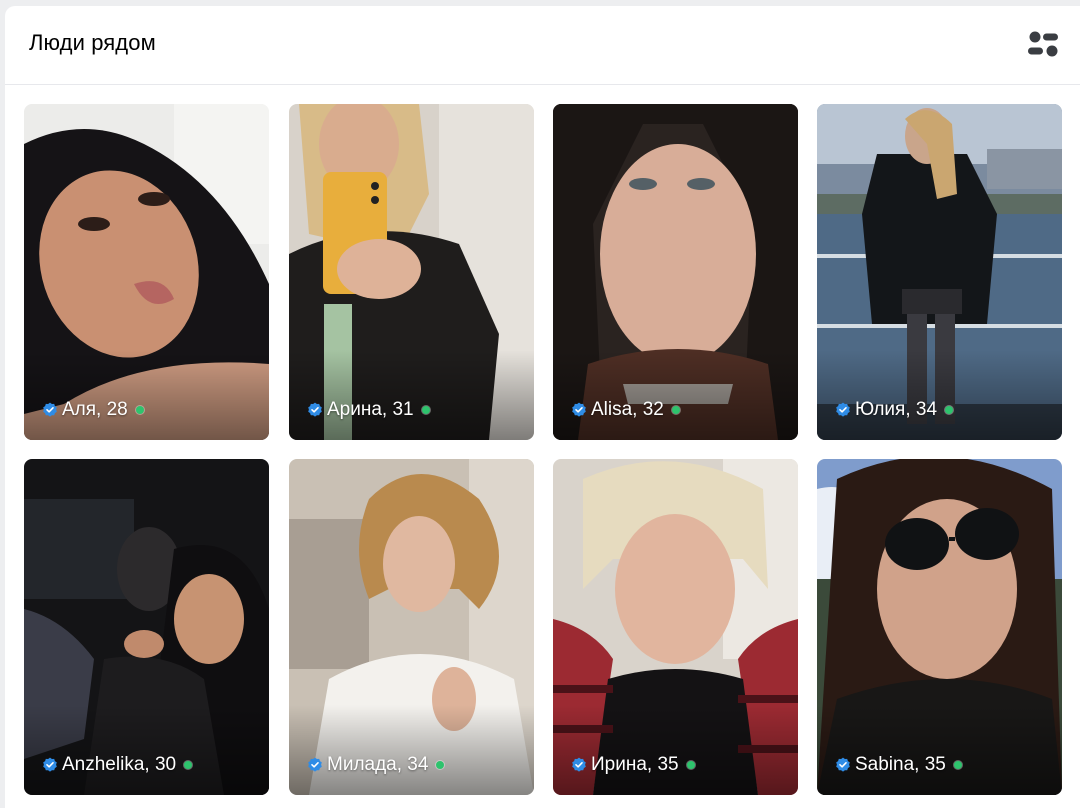 The image size is (1080, 808). I want to click on person-name-age: Юлия, 34, so click(896, 409).